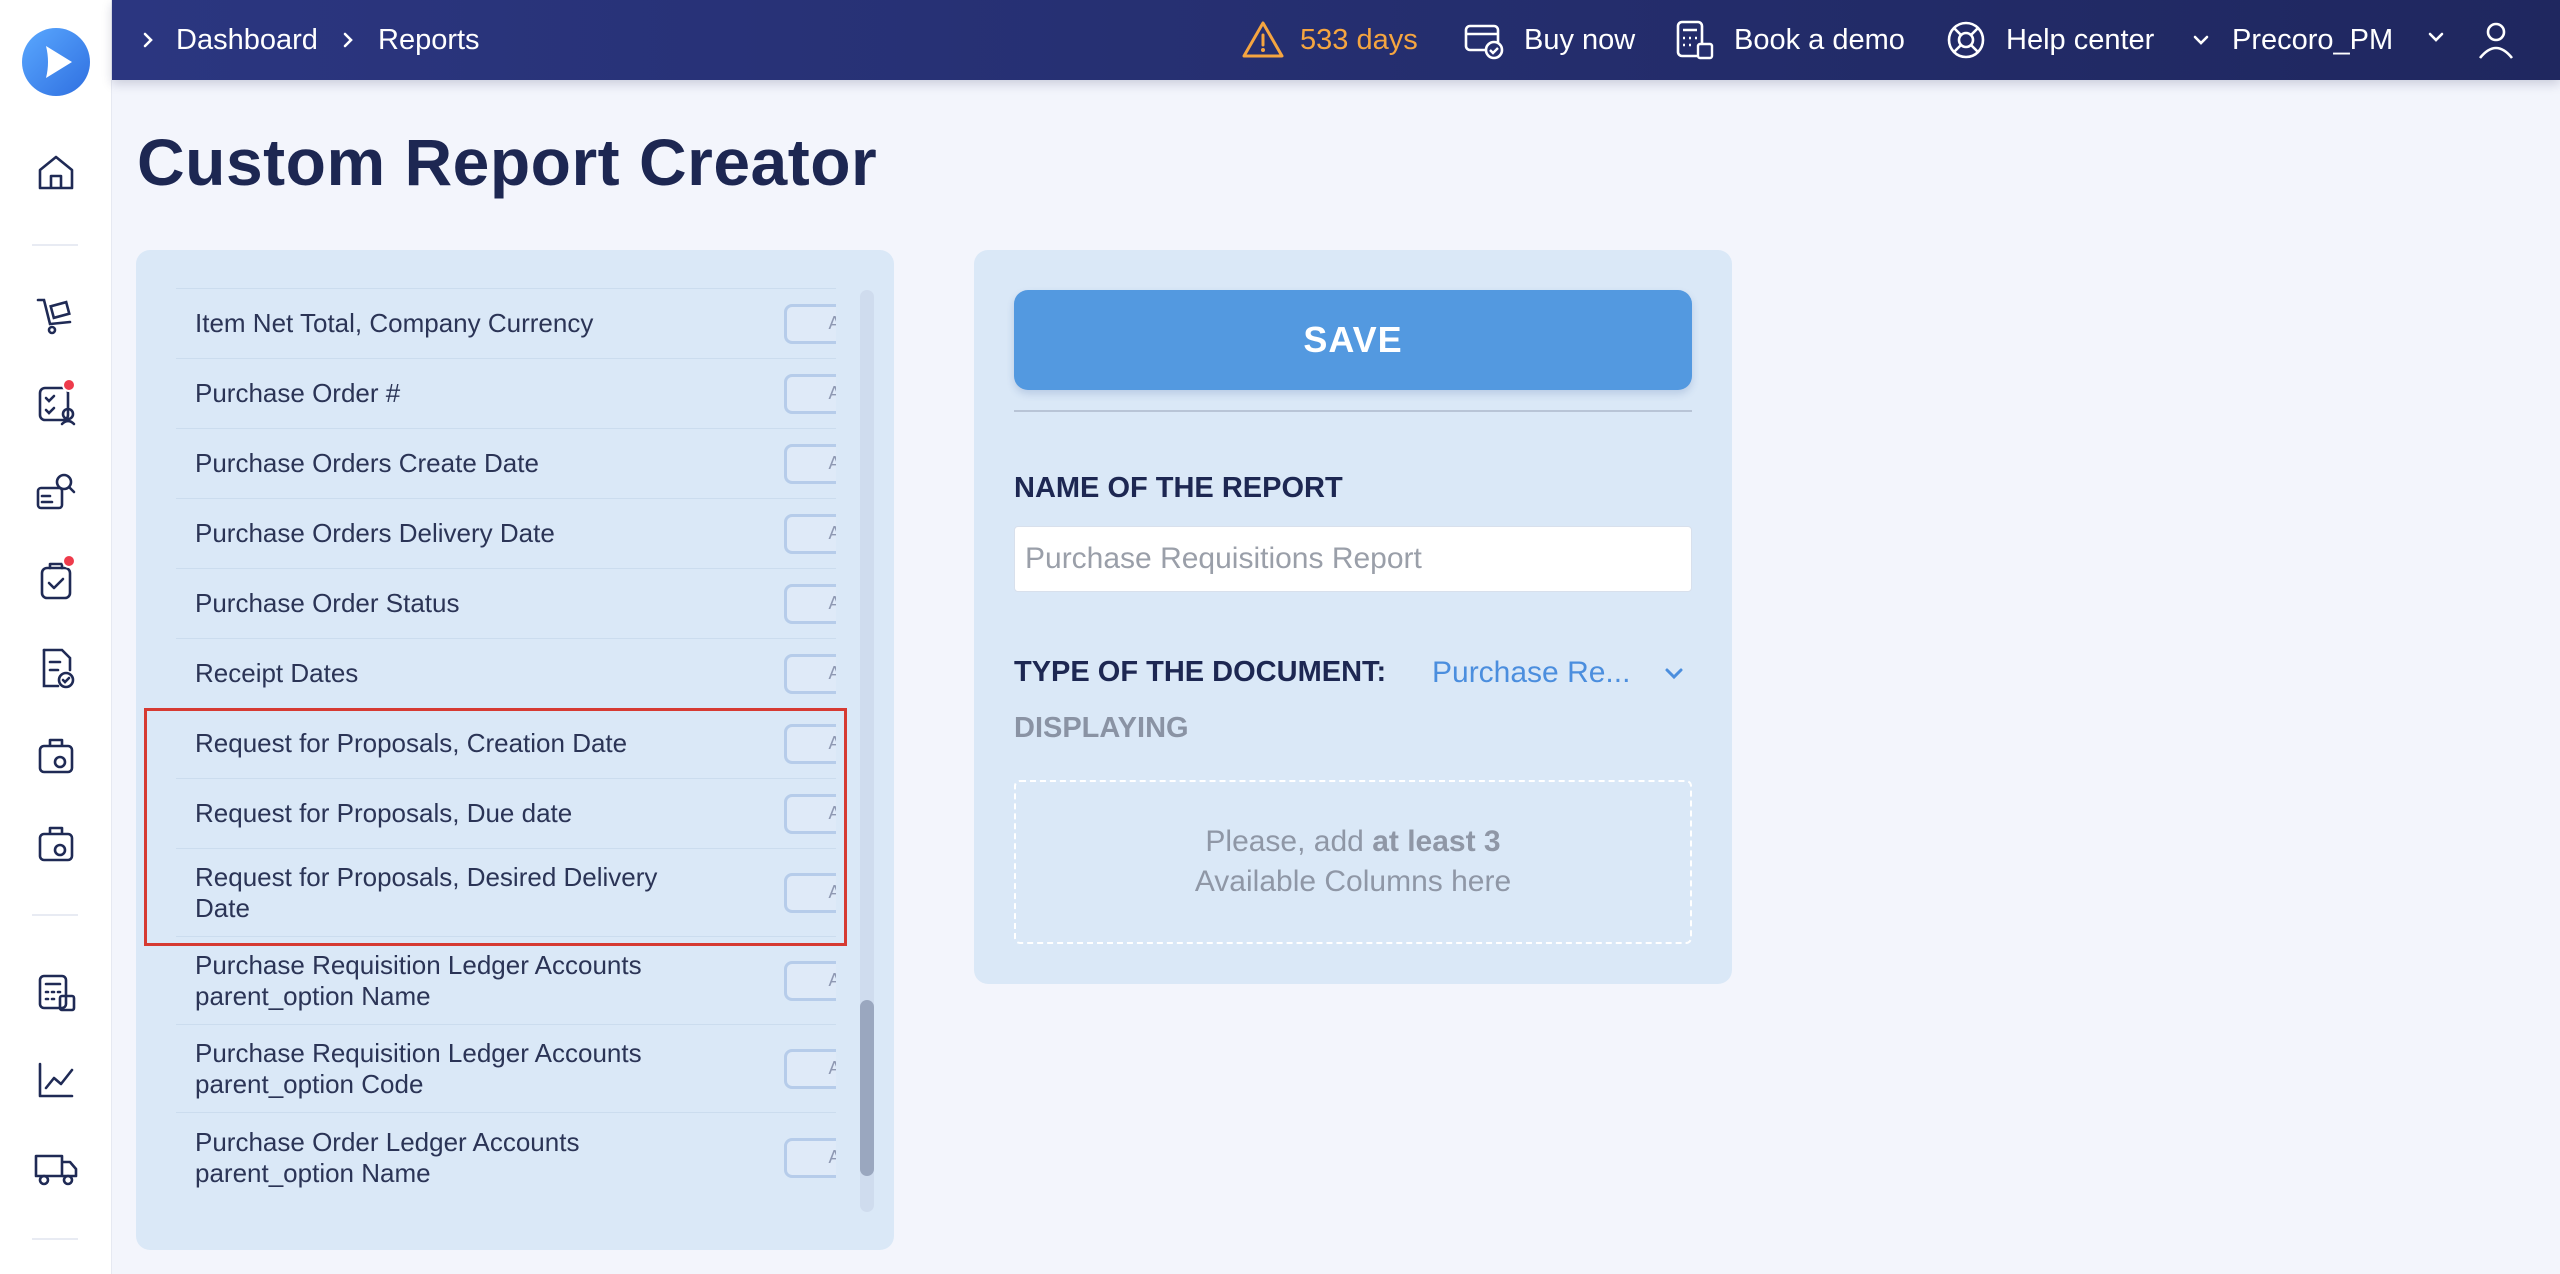 The height and width of the screenshot is (1274, 2560). Describe the element at coordinates (56, 756) in the screenshot. I see `budget-icon` at that location.